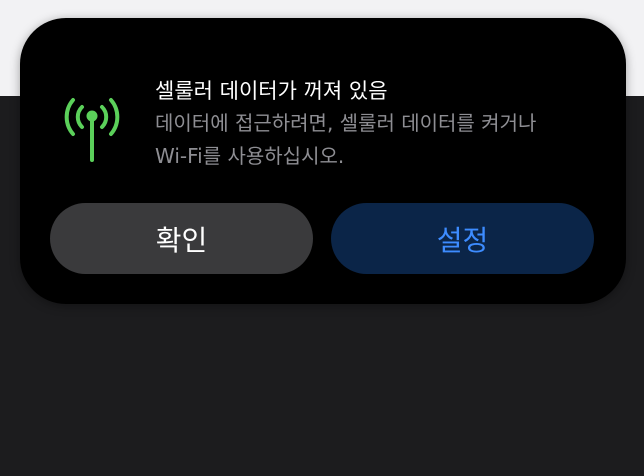  I want to click on settings-button: 설정, so click(462, 238).